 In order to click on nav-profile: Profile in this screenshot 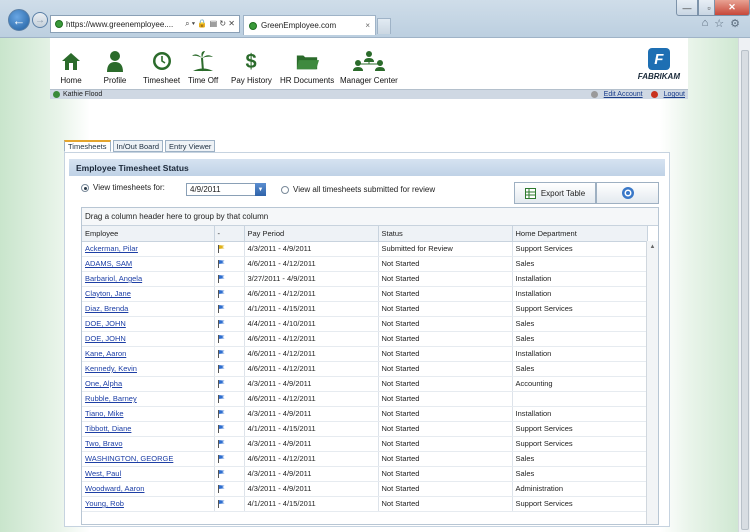, I will do `click(115, 66)`.